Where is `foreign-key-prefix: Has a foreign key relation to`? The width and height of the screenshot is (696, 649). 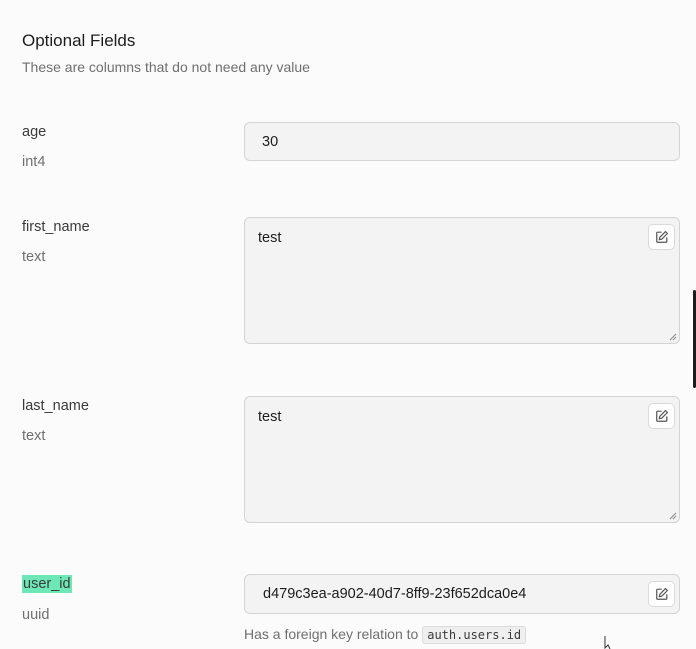 foreign-key-prefix: Has a foreign key relation to is located at coordinates (331, 634).